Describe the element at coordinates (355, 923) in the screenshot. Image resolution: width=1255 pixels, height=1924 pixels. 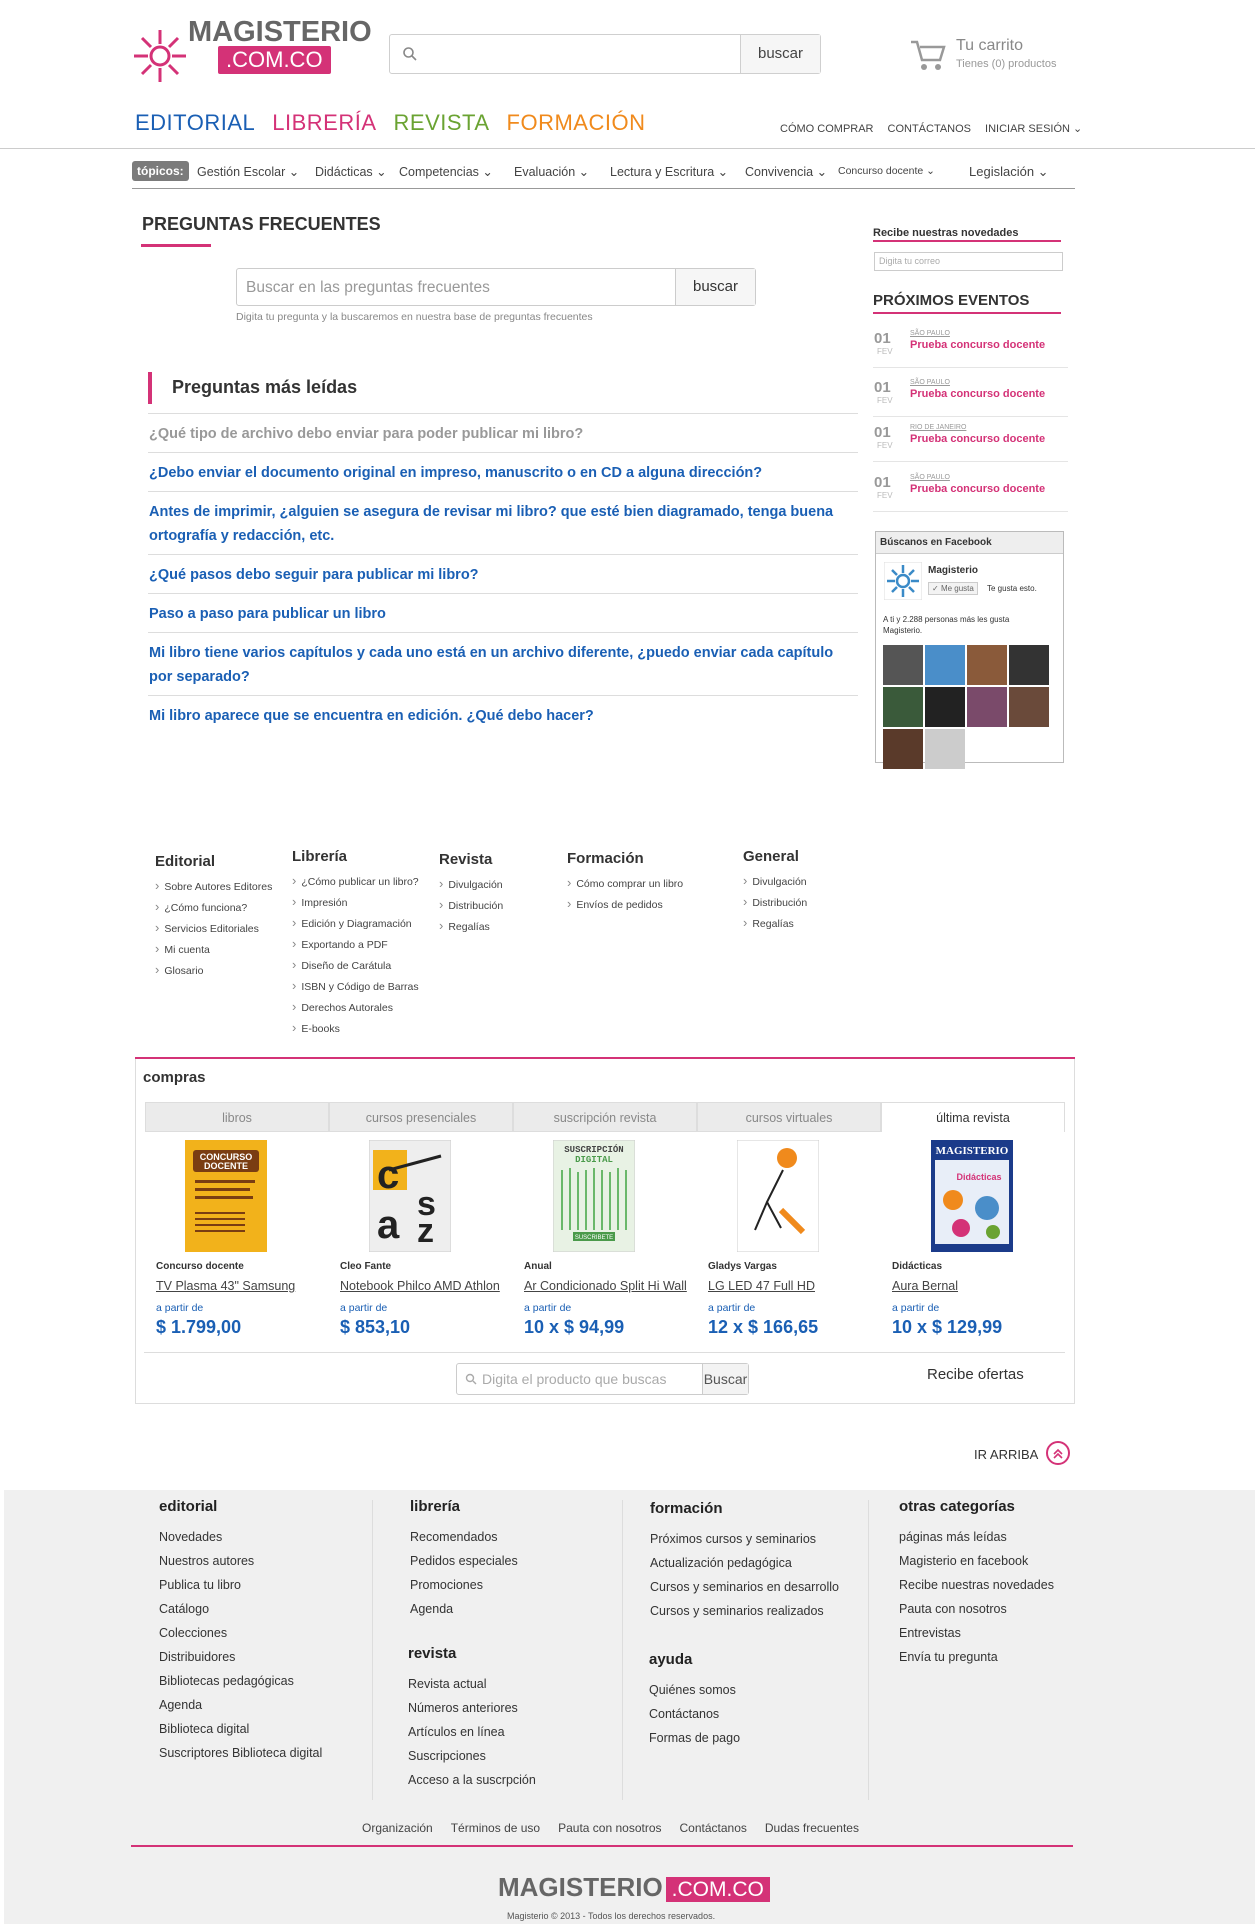
I see `footer-link: Edición y Diagramación` at that location.